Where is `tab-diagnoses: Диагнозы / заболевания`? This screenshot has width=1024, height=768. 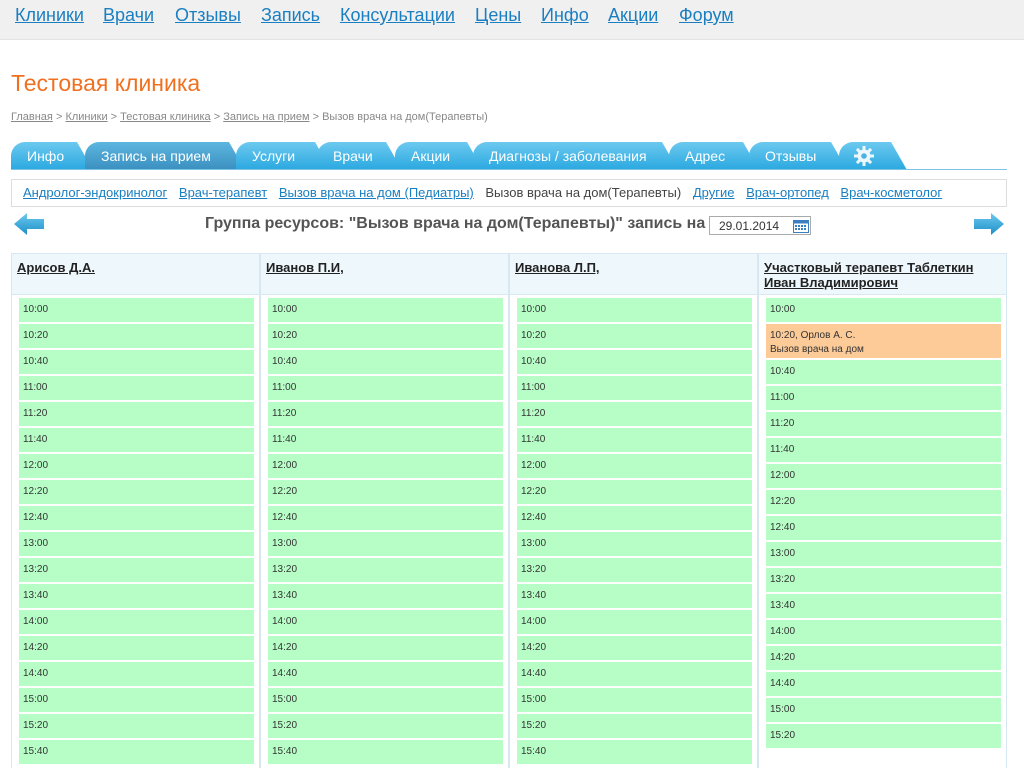 tab-diagnoses: Диагнозы / заболевания is located at coordinates (575, 156).